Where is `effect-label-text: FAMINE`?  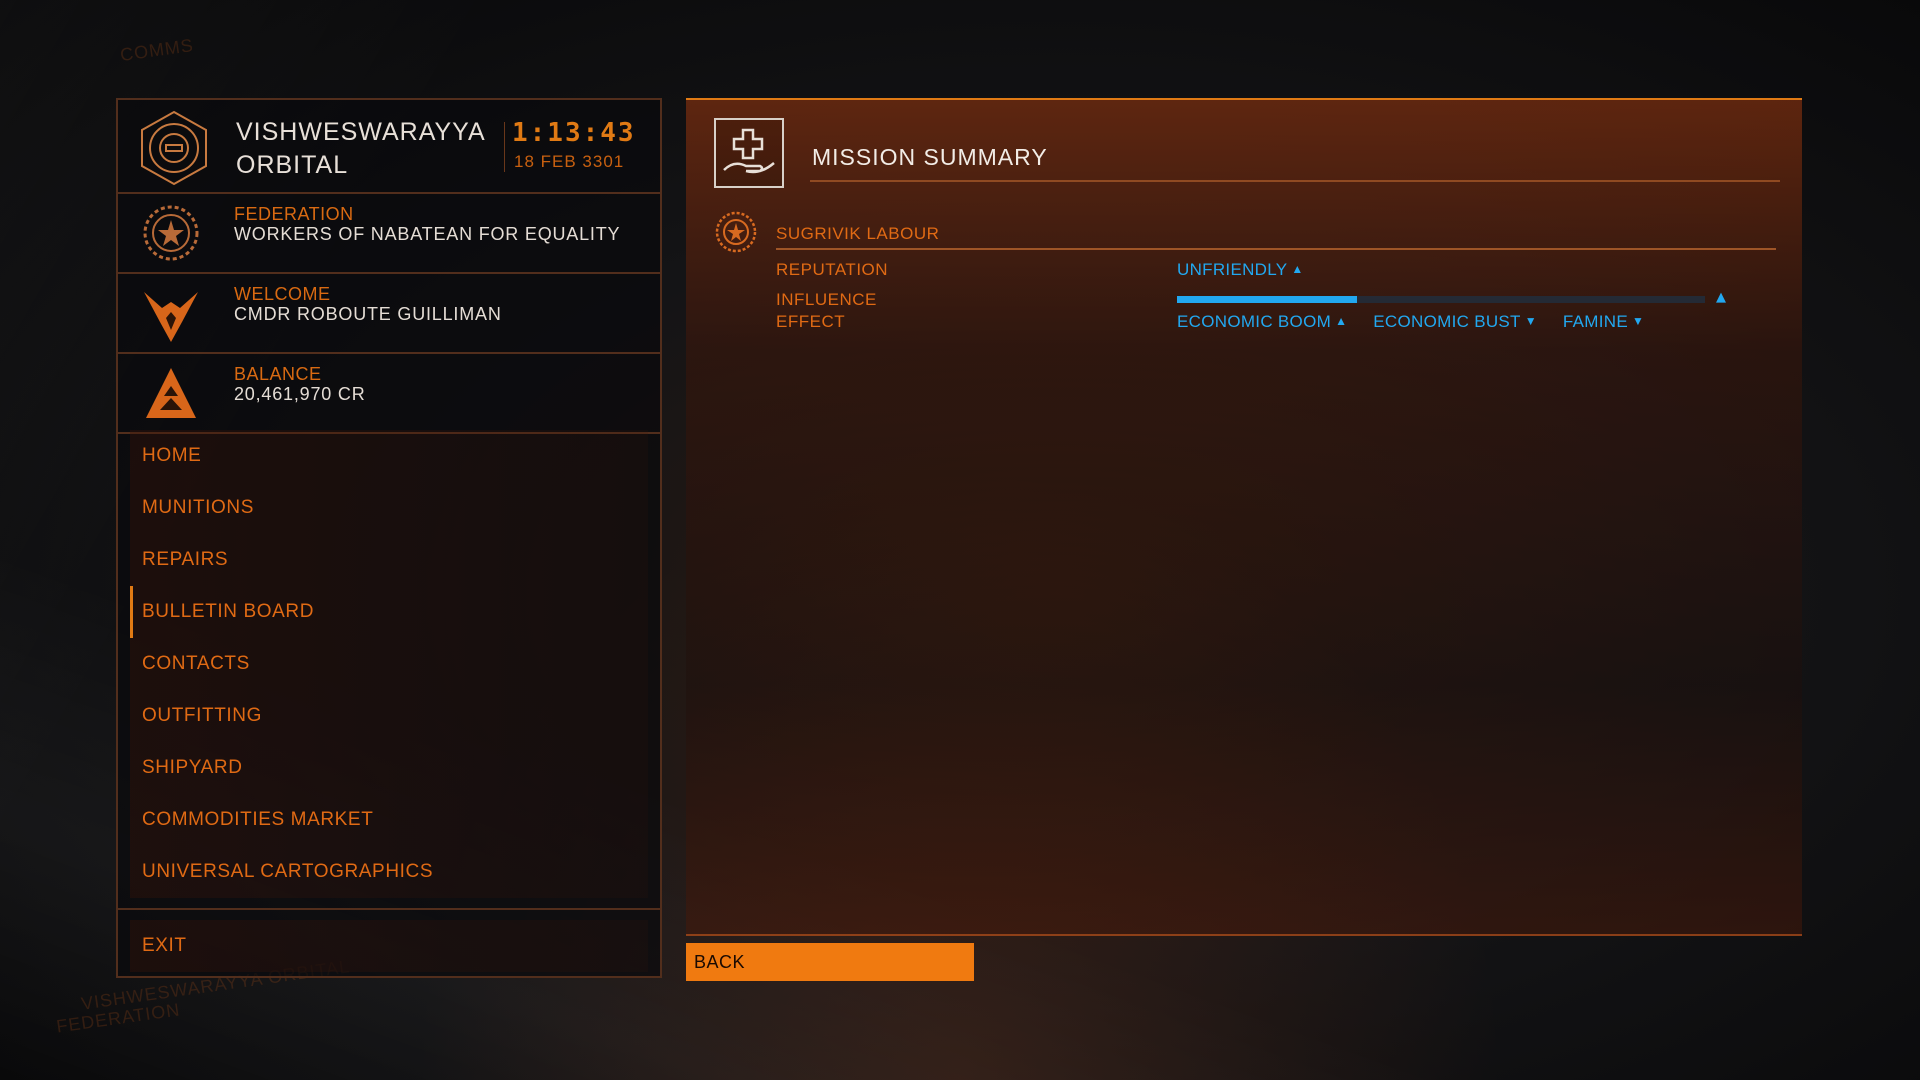
effect-label-text: FAMINE is located at coordinates (1595, 321).